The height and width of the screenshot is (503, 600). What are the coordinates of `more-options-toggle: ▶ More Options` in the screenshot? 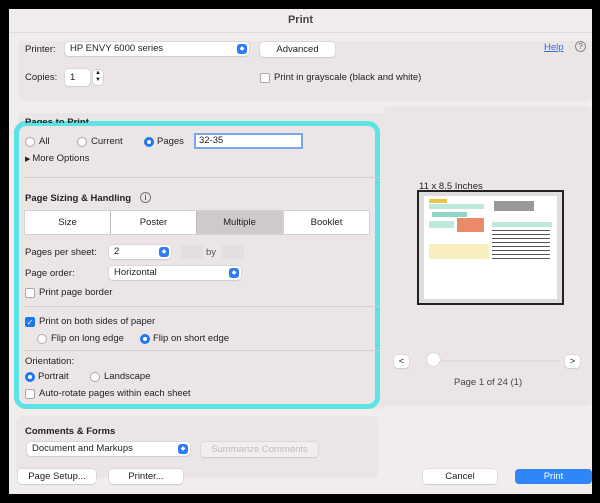 It's located at (57, 158).